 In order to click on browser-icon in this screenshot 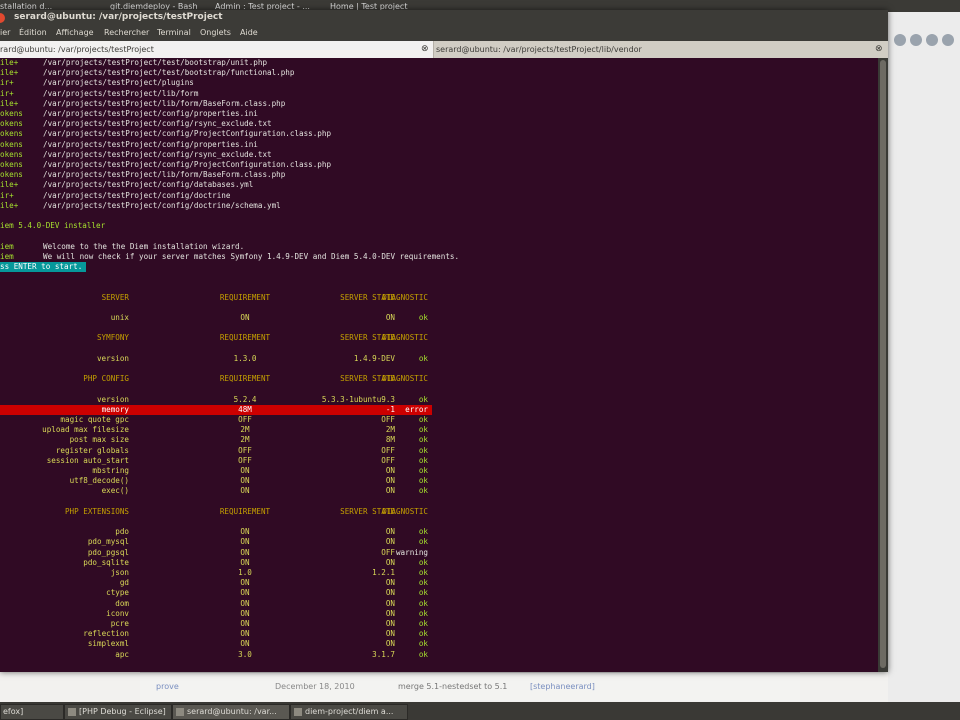, I will do `click(916, 40)`.